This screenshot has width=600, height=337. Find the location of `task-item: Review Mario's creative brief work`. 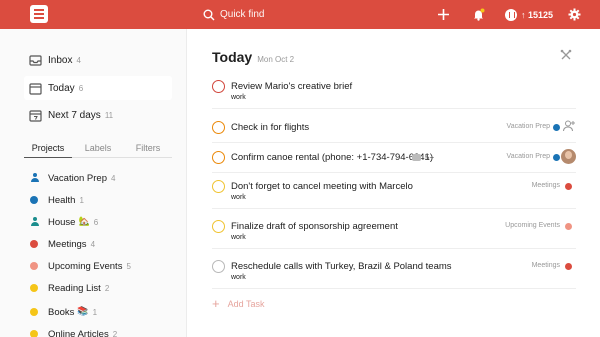

task-item: Review Mario's creative brief work is located at coordinates (394, 94).